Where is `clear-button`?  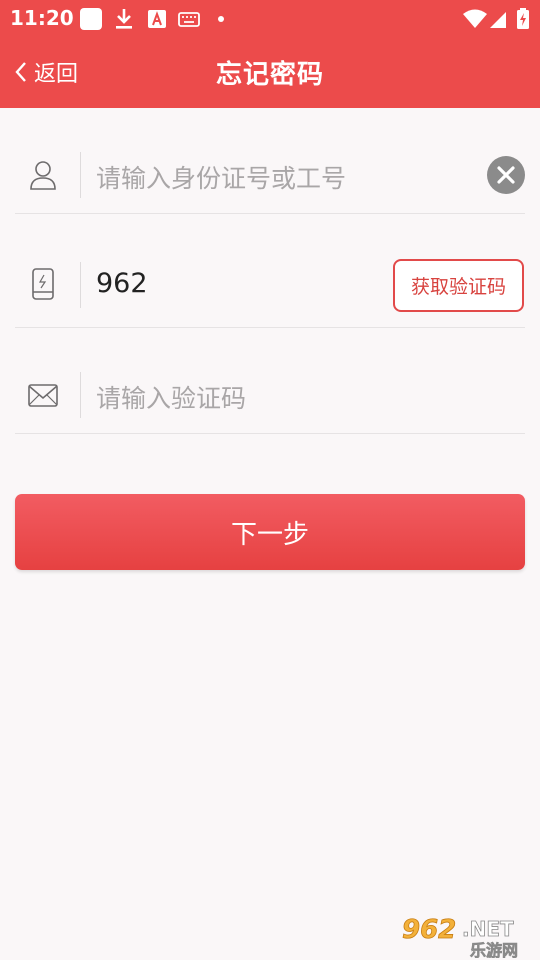
clear-button is located at coordinates (506, 175).